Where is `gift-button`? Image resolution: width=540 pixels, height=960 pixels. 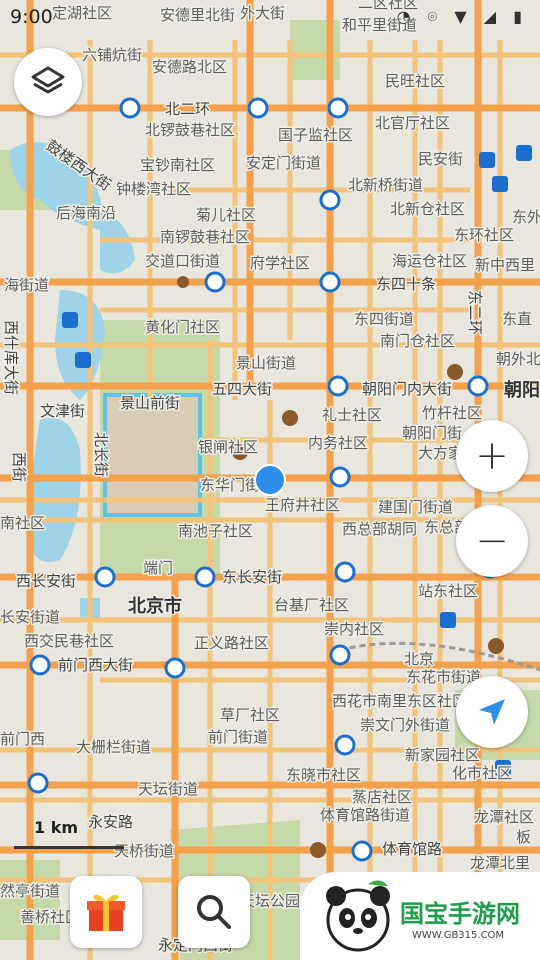
gift-button is located at coordinates (106, 912).